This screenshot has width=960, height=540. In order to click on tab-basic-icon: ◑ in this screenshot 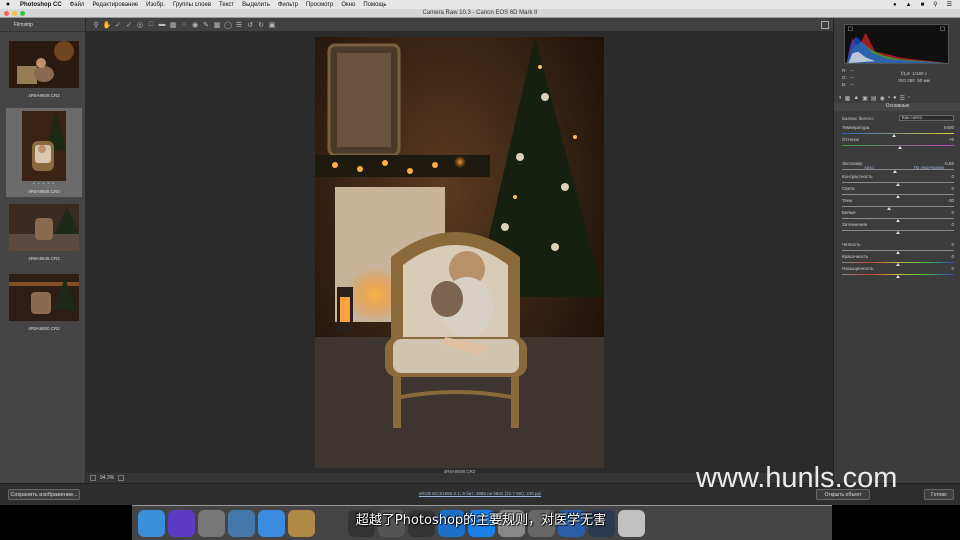, I will do `click(840, 98)`.